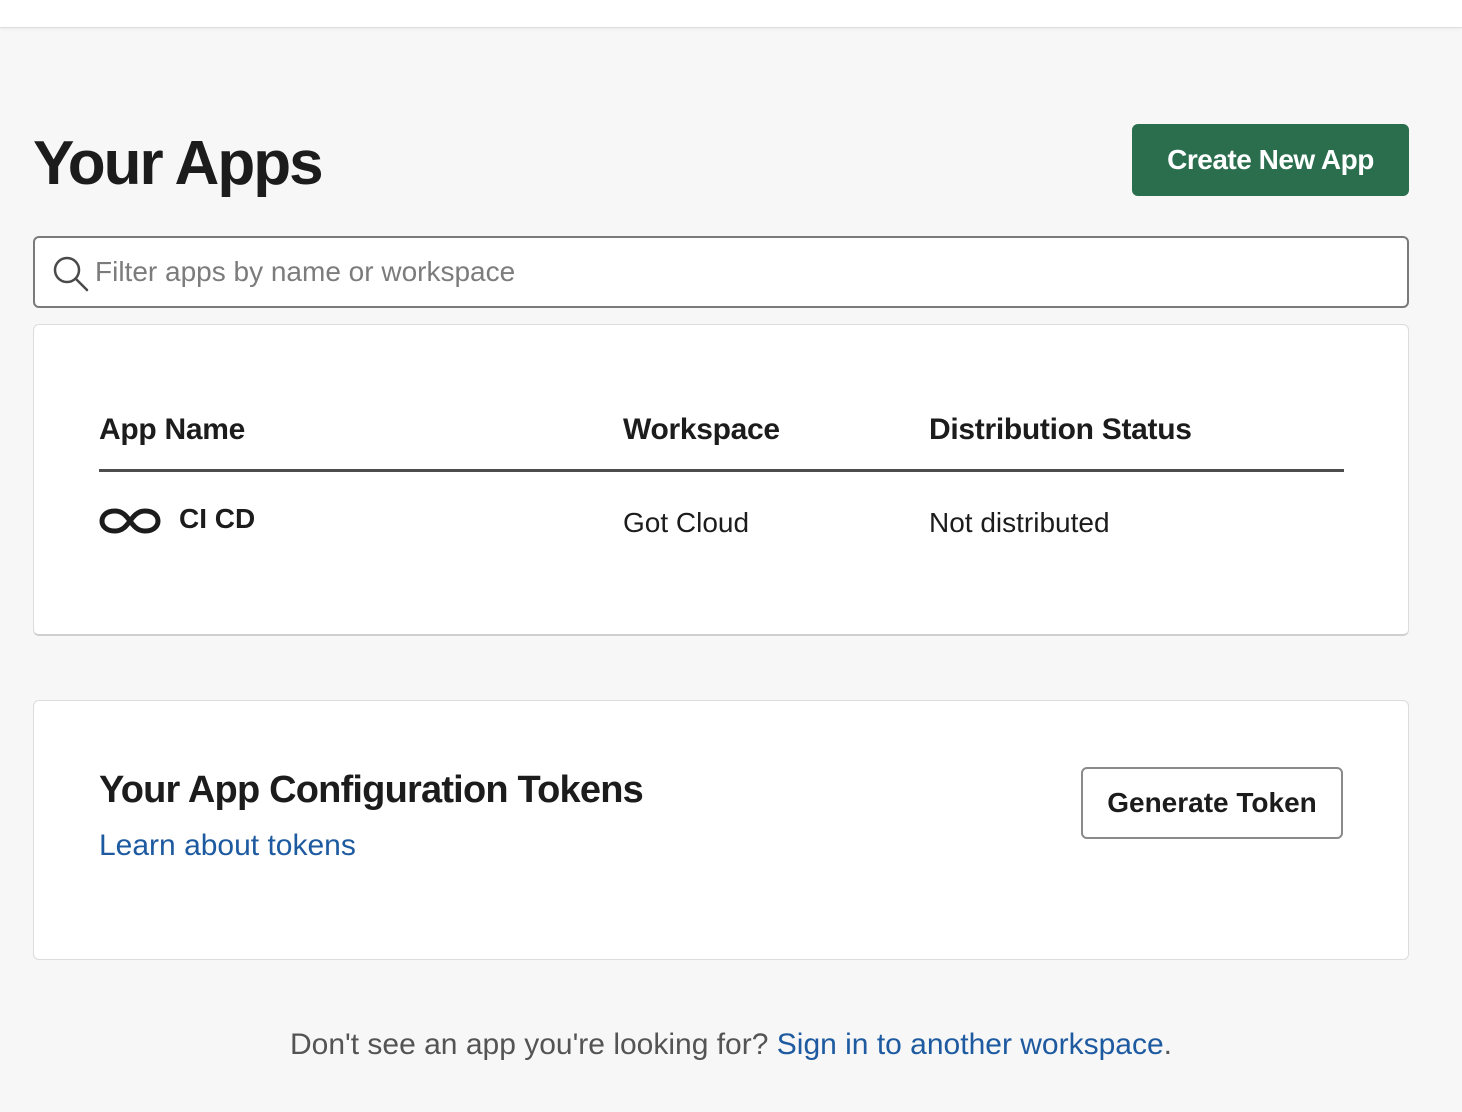 This screenshot has width=1462, height=1112. What do you see at coordinates (1212, 803) in the screenshot?
I see `generate-token-button: Generate Token` at bounding box center [1212, 803].